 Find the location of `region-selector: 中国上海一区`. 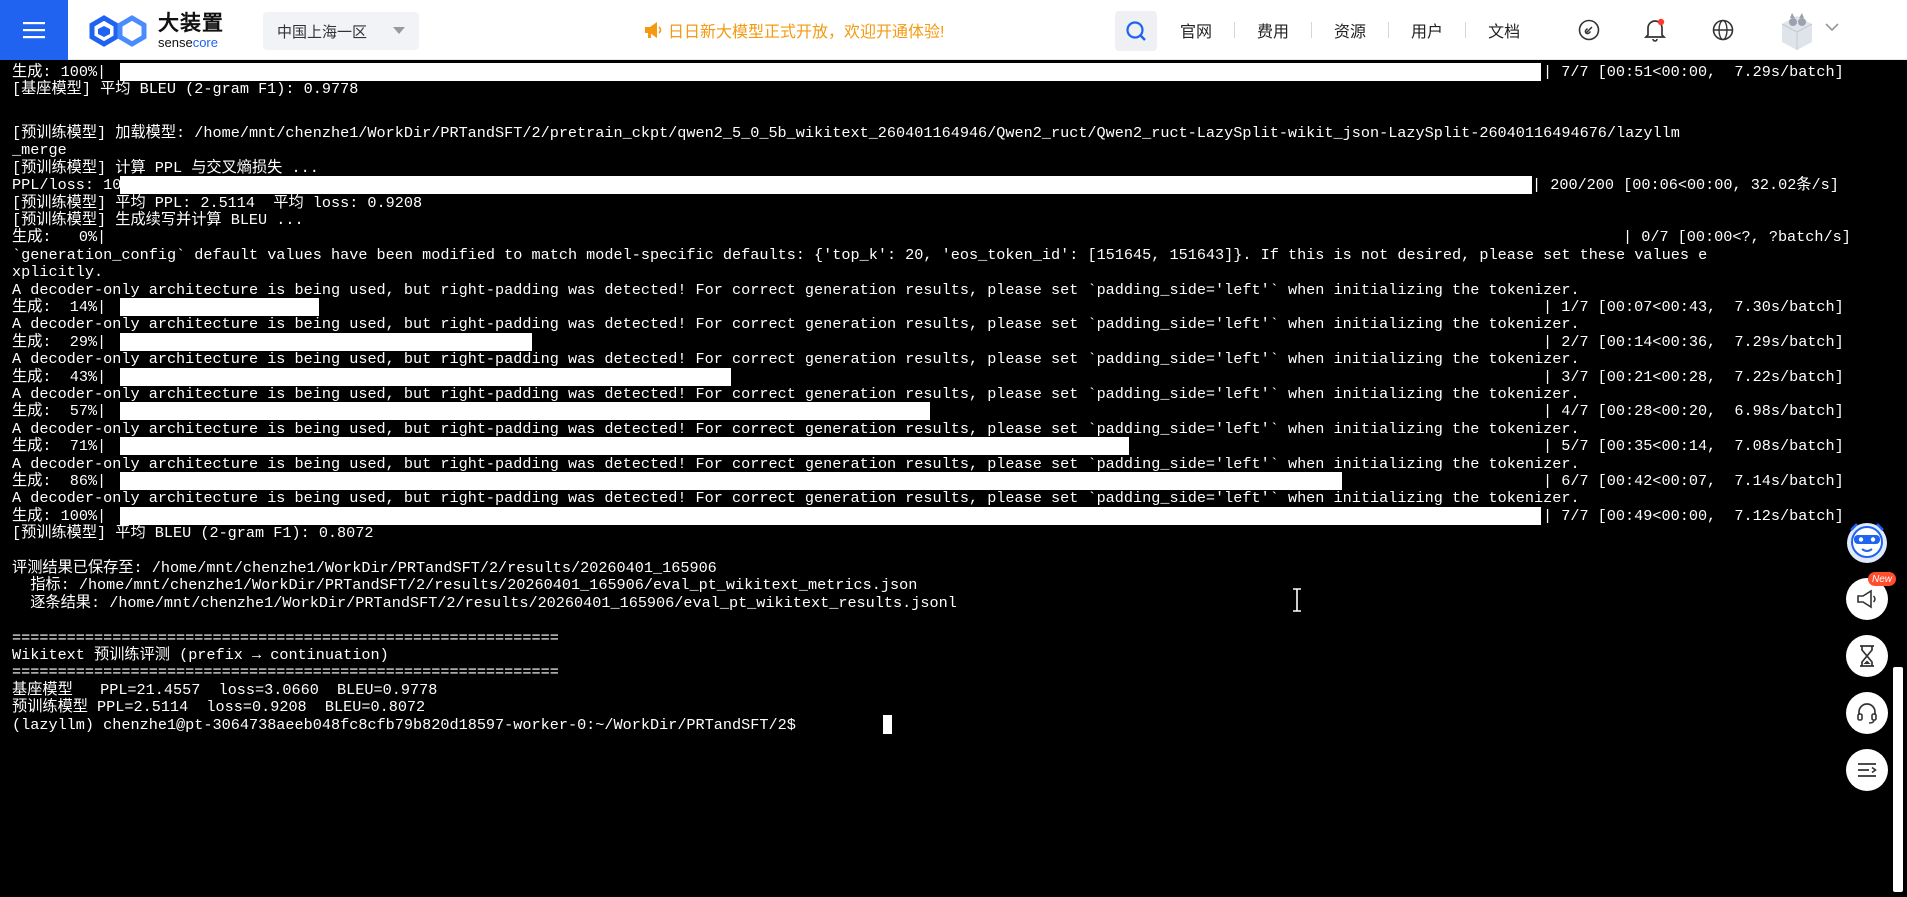

region-selector: 中国上海一区 is located at coordinates (341, 31).